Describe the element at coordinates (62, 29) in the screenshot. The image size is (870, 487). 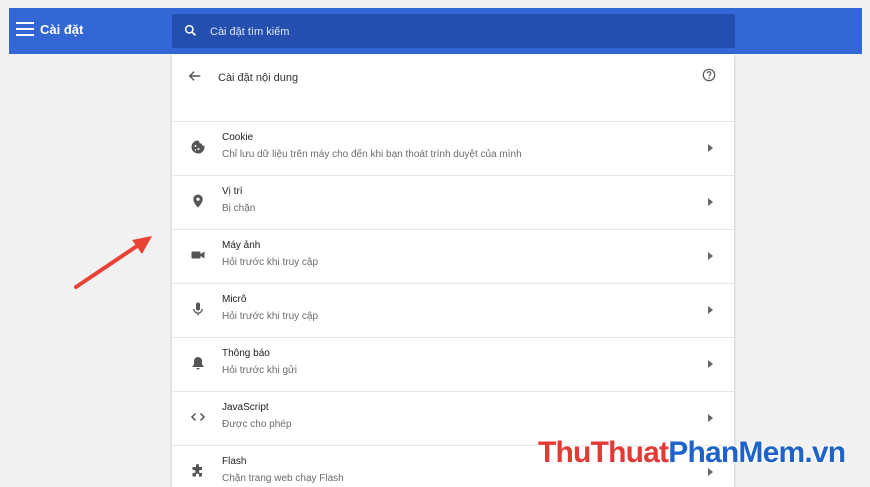
I see `app-title: Cài đặt` at that location.